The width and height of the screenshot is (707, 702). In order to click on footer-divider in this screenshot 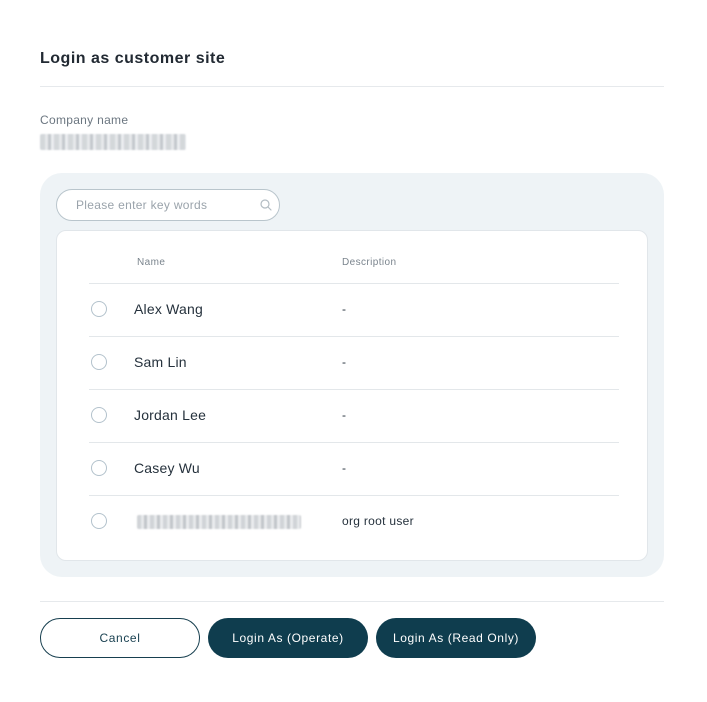, I will do `click(352, 601)`.